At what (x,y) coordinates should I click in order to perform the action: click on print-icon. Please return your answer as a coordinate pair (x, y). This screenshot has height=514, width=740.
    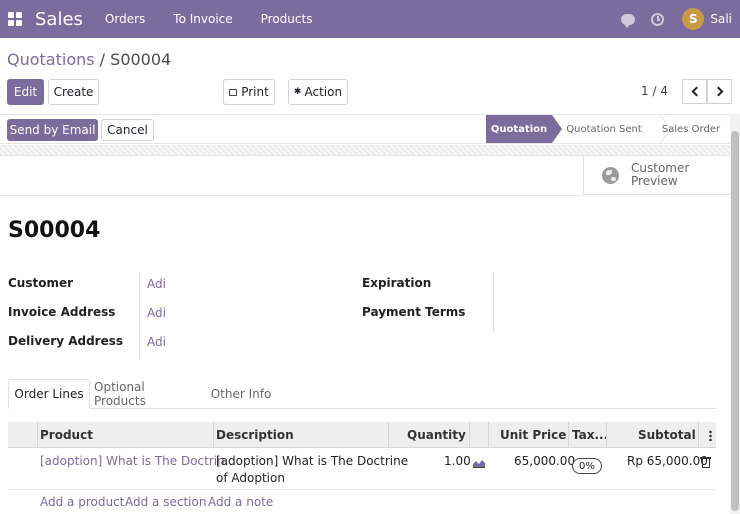
    Looking at the image, I should click on (233, 92).